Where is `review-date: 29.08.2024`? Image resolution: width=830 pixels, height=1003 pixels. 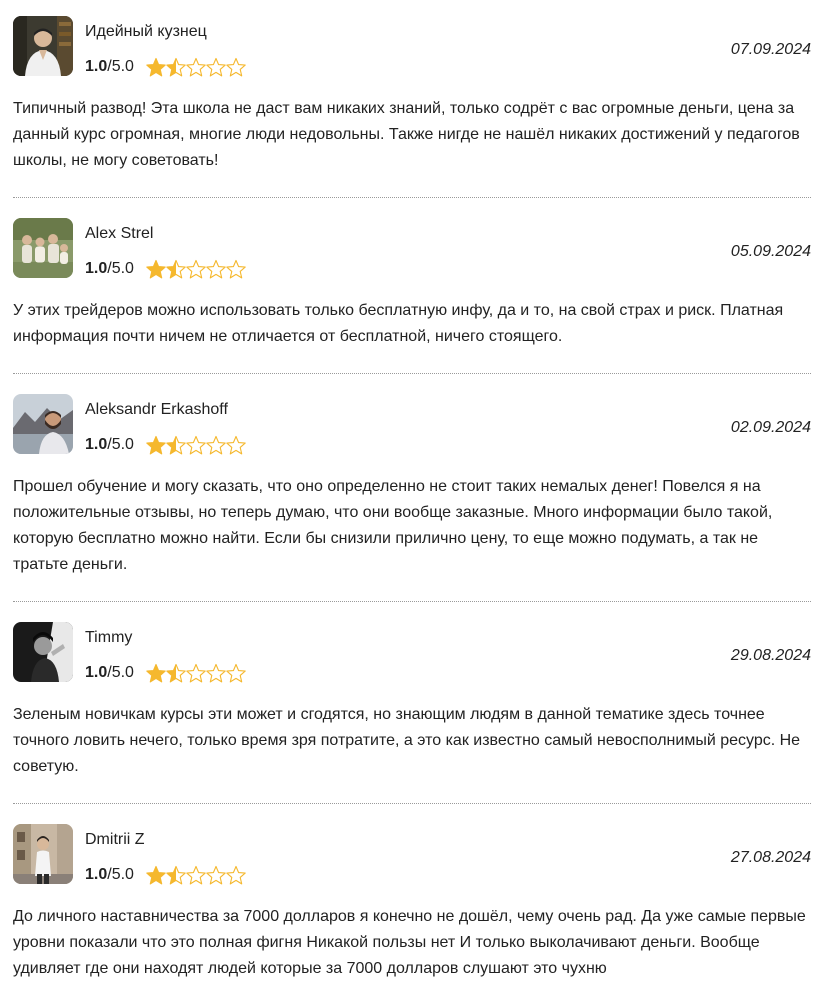 review-date: 29.08.2024 is located at coordinates (770, 655).